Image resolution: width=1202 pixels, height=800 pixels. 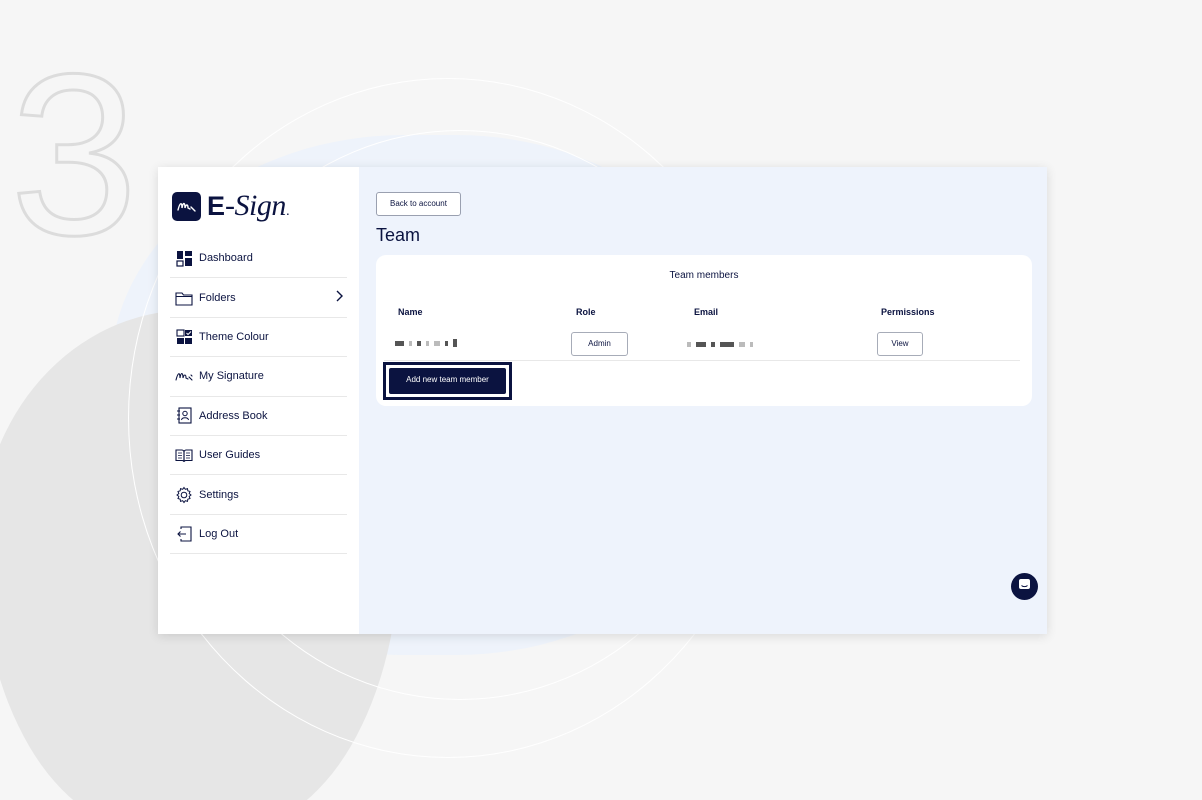 What do you see at coordinates (410, 312) in the screenshot?
I see `column-header-name: Name` at bounding box center [410, 312].